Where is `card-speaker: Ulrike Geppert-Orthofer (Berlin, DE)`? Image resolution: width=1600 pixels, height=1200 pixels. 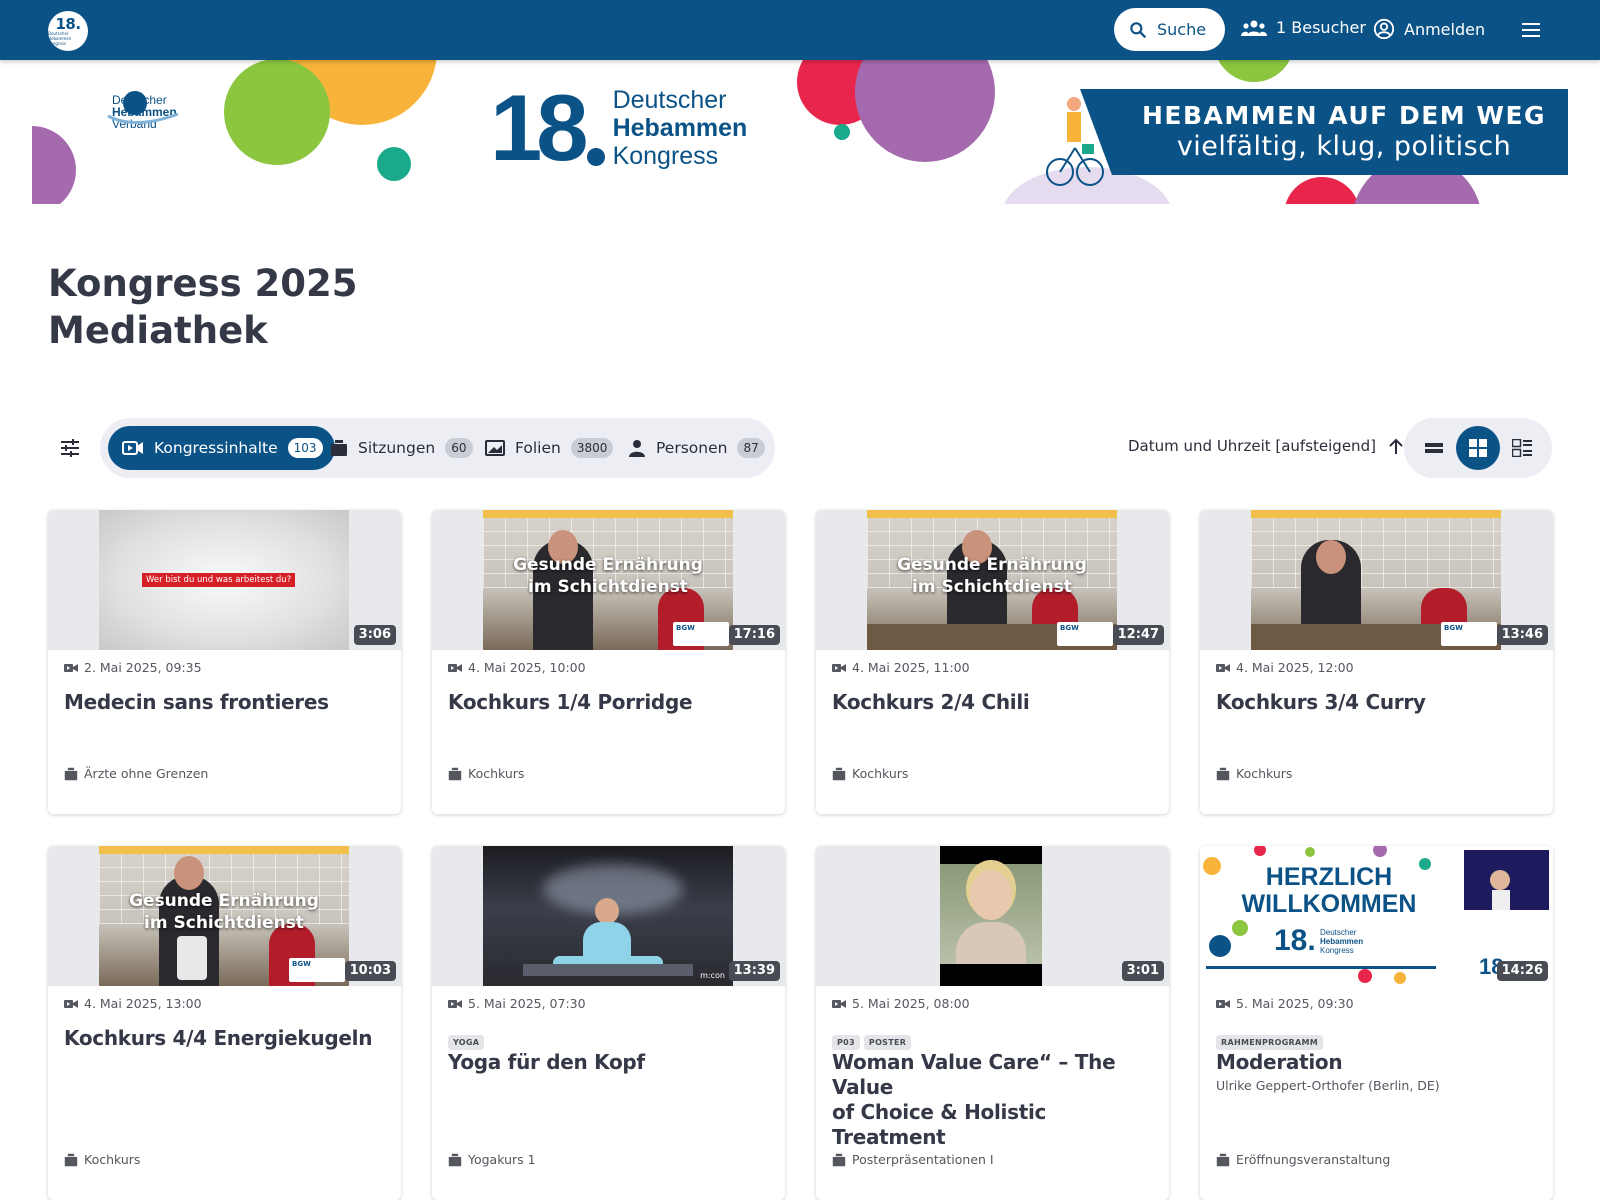
card-speaker: Ulrike Geppert-Orthofer (Berlin, DE) is located at coordinates (1328, 1085).